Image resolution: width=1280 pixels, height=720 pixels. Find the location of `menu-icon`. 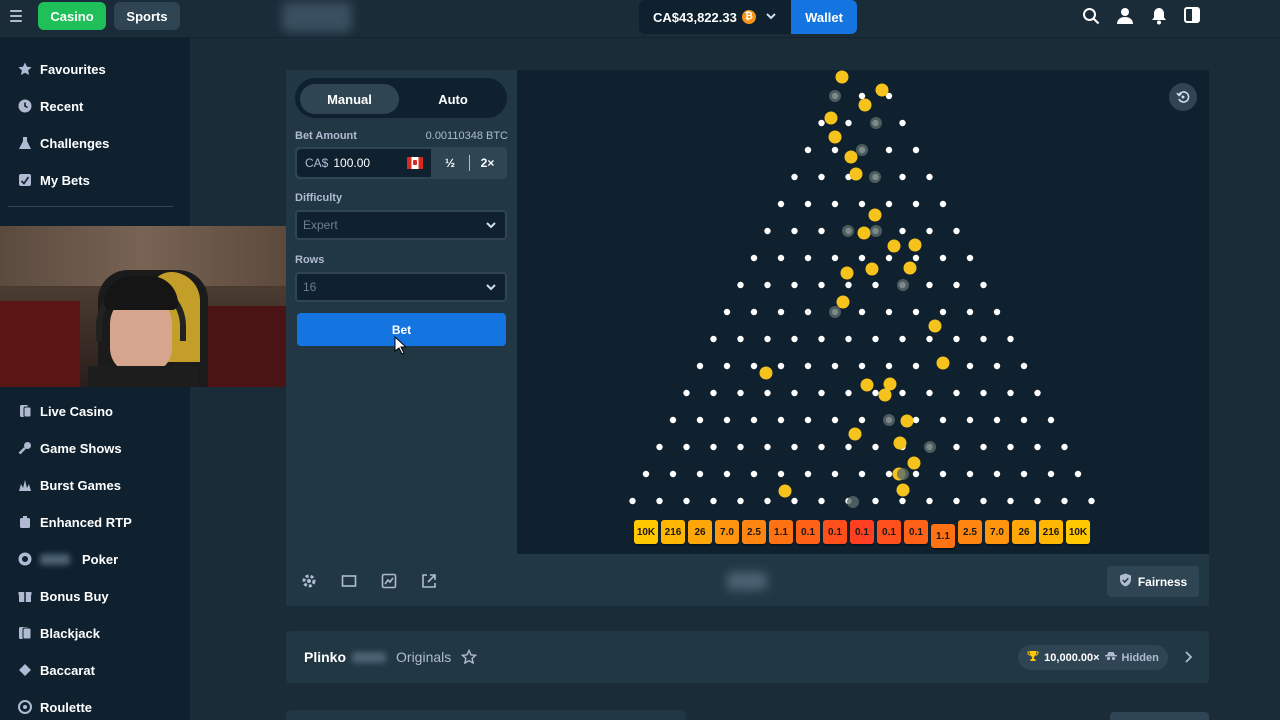

menu-icon is located at coordinates (16, 16).